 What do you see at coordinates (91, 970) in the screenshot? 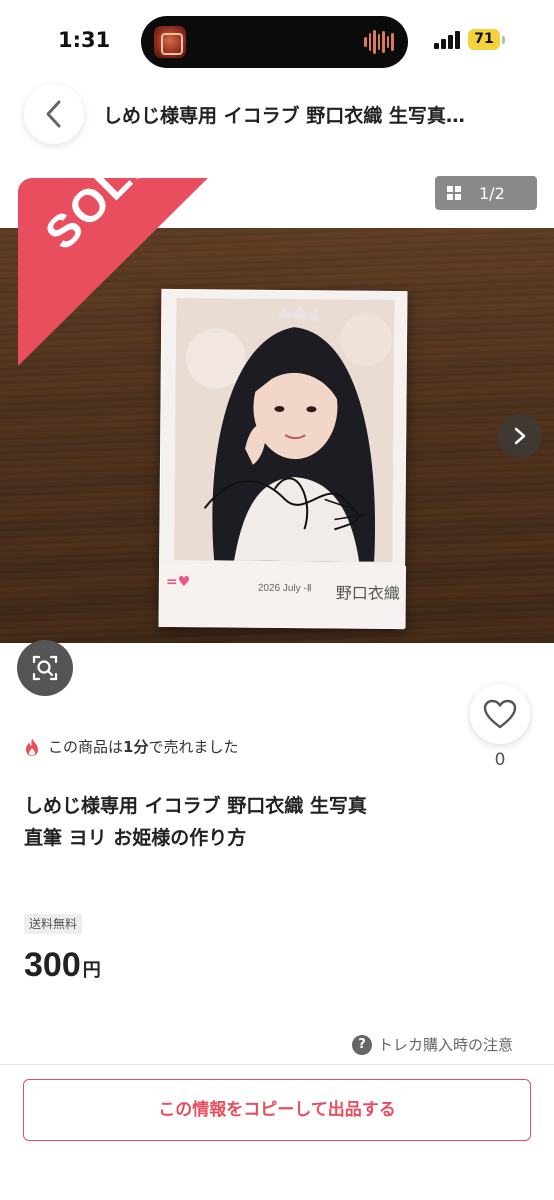
I see `price-unit: 円` at bounding box center [91, 970].